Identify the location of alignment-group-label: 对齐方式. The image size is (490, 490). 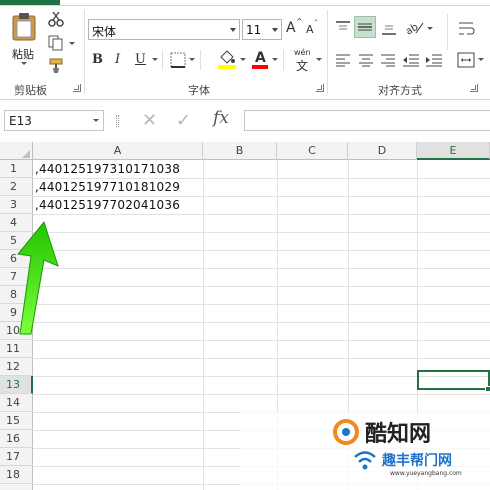
(400, 90).